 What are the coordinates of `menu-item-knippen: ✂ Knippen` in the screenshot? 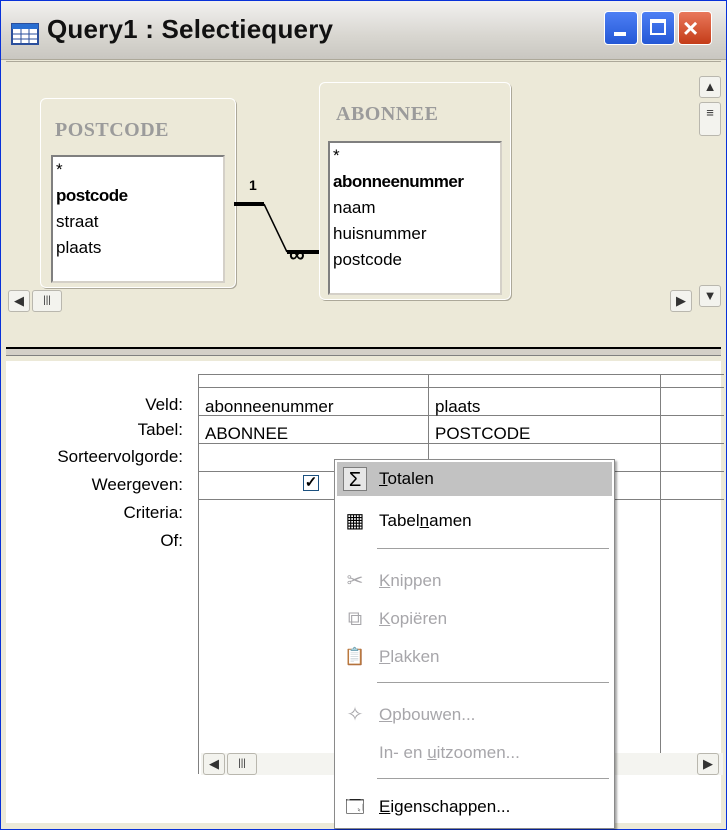 It's located at (474, 581).